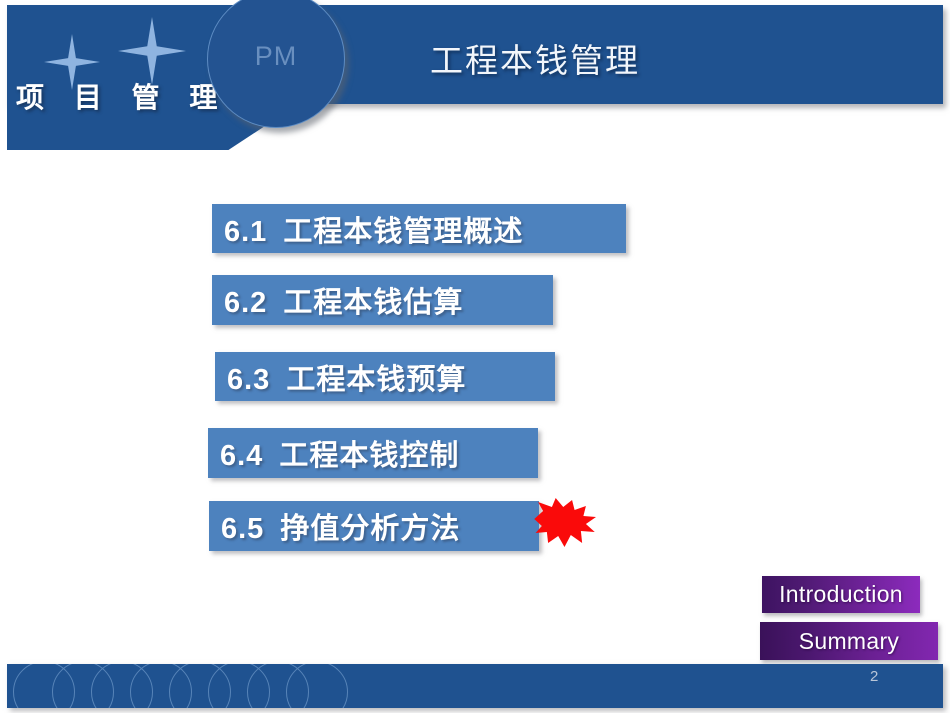 This screenshot has width=950, height=713. Describe the element at coordinates (276, 56) in the screenshot. I see `pm-logo-label: PM` at that location.